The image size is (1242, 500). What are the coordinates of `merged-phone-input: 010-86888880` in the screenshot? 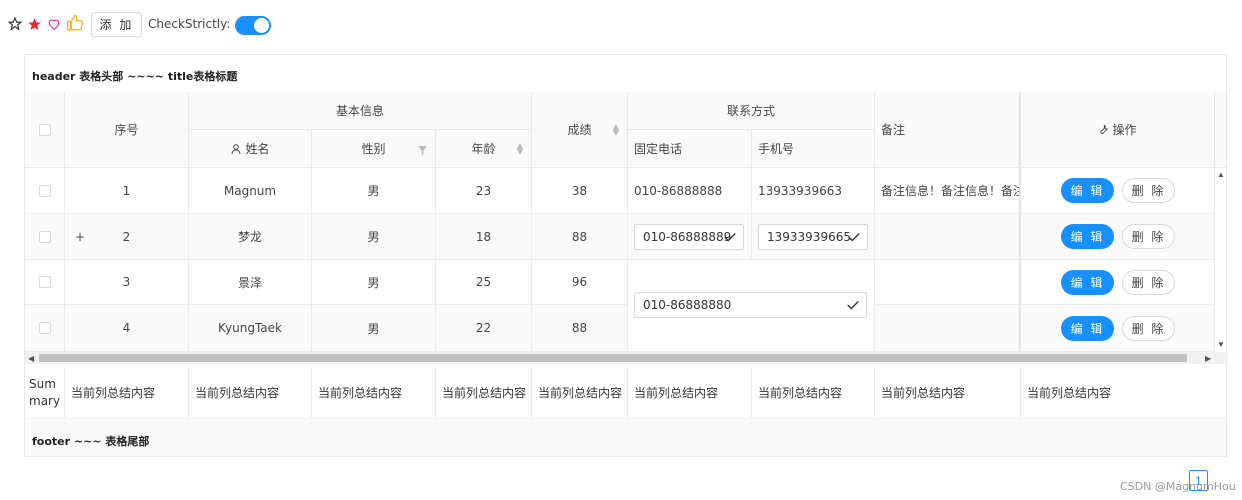 It's located at (750, 305).